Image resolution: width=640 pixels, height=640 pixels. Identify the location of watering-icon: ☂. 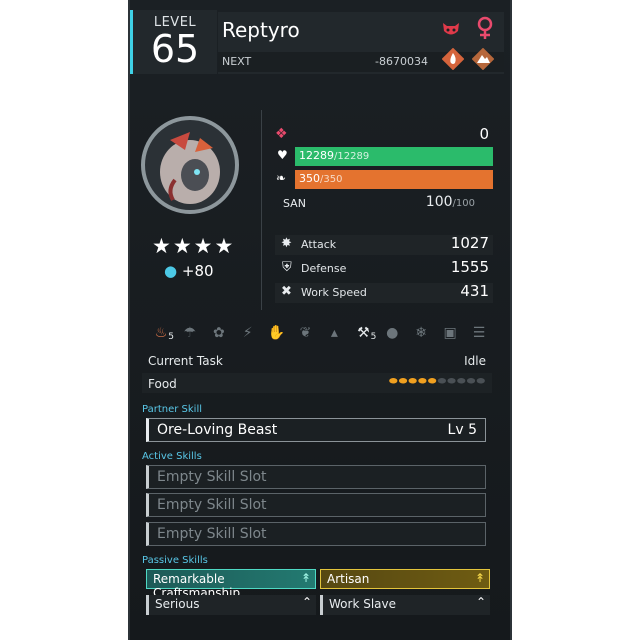
(190, 333).